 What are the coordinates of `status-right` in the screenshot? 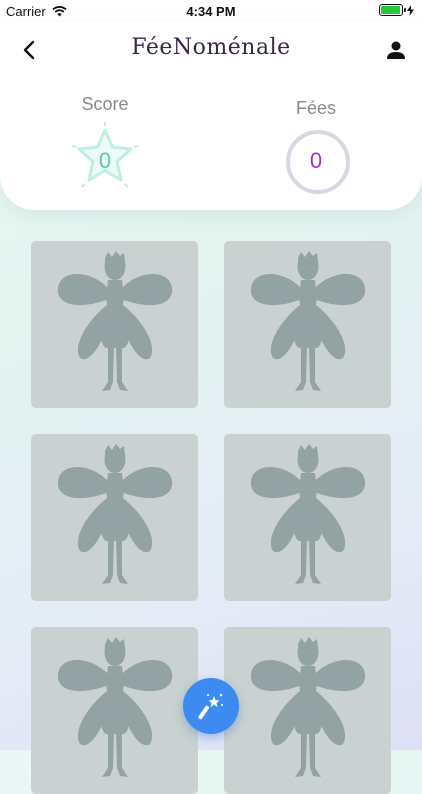 It's located at (396, 10).